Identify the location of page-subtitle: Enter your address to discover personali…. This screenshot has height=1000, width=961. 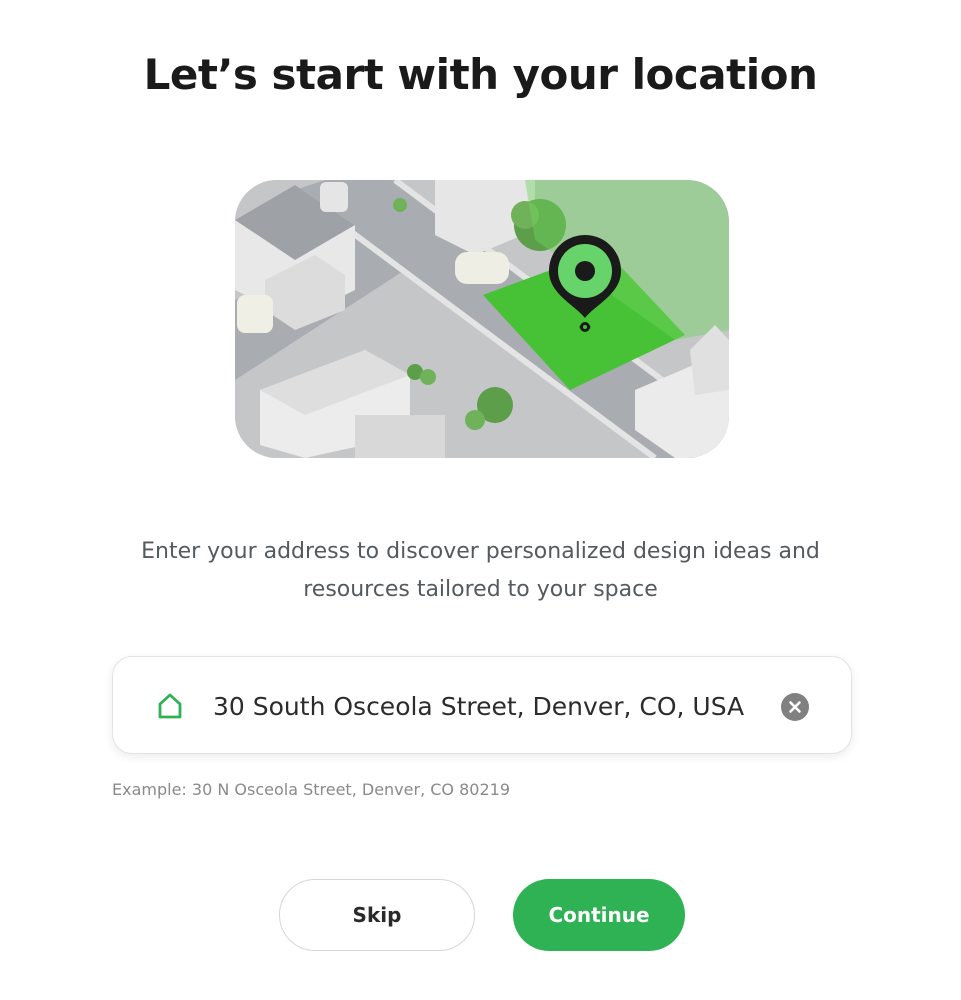
(480, 570).